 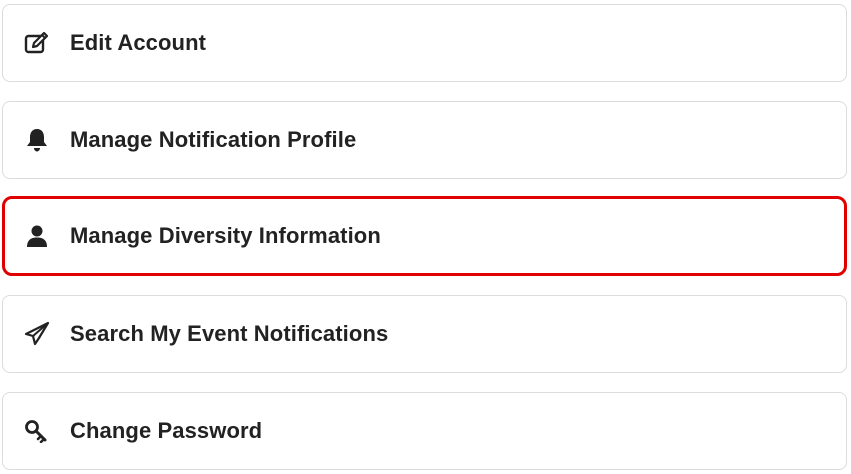 What do you see at coordinates (37, 334) in the screenshot?
I see `paper-plane-icon` at bounding box center [37, 334].